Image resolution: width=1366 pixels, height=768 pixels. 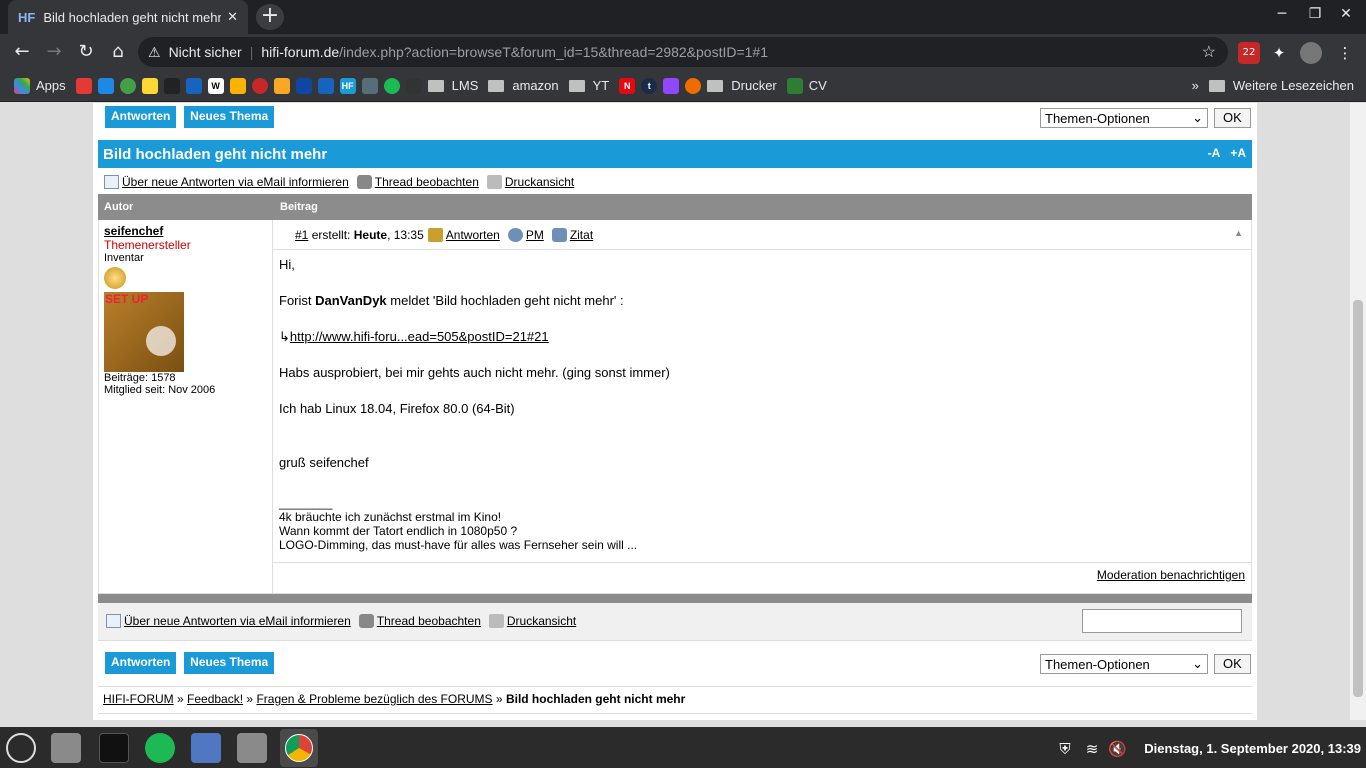 What do you see at coordinates (171, 85) in the screenshot?
I see `bookmark-icon-dark` at bounding box center [171, 85].